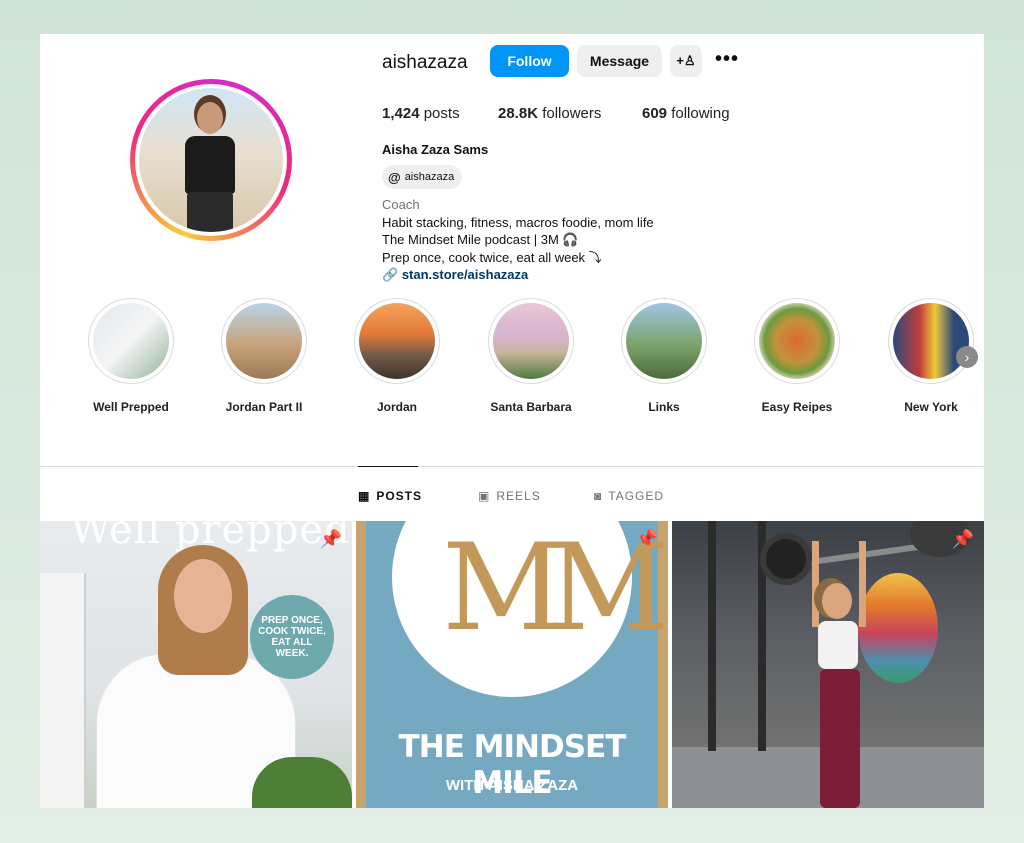 The width and height of the screenshot is (1024, 843). I want to click on posts-count: 1,424 posts, so click(421, 113).